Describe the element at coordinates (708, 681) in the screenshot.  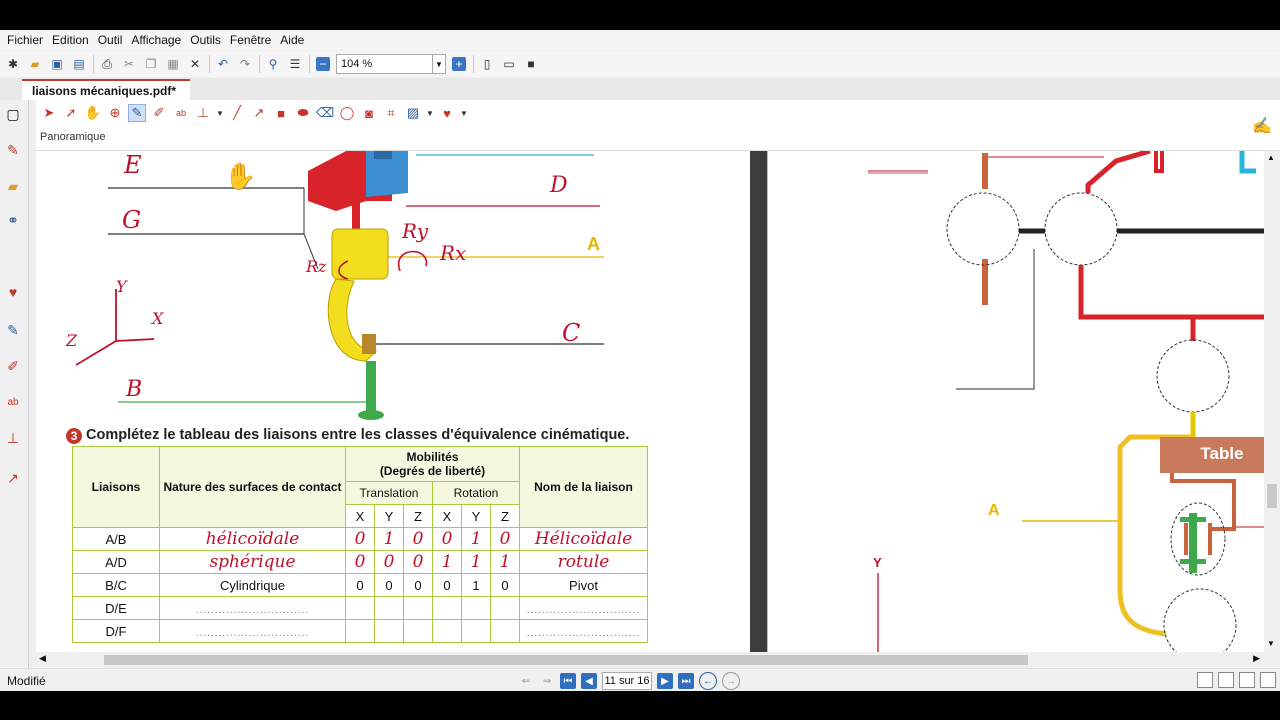
I see `go-back-icon: ←` at that location.